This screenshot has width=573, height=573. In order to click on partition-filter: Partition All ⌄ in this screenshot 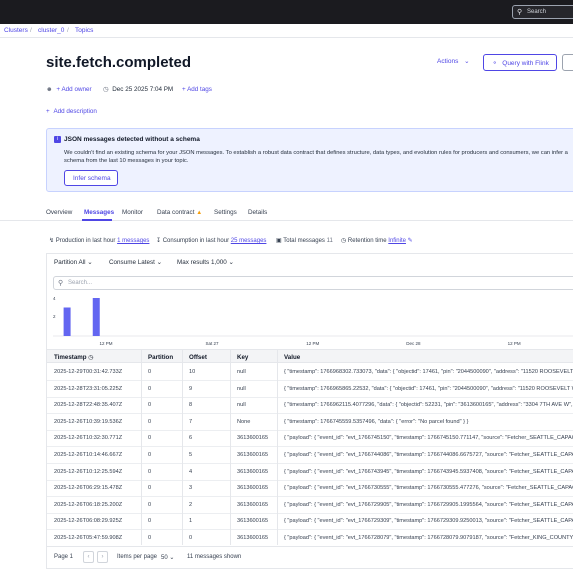, I will do `click(73, 262)`.